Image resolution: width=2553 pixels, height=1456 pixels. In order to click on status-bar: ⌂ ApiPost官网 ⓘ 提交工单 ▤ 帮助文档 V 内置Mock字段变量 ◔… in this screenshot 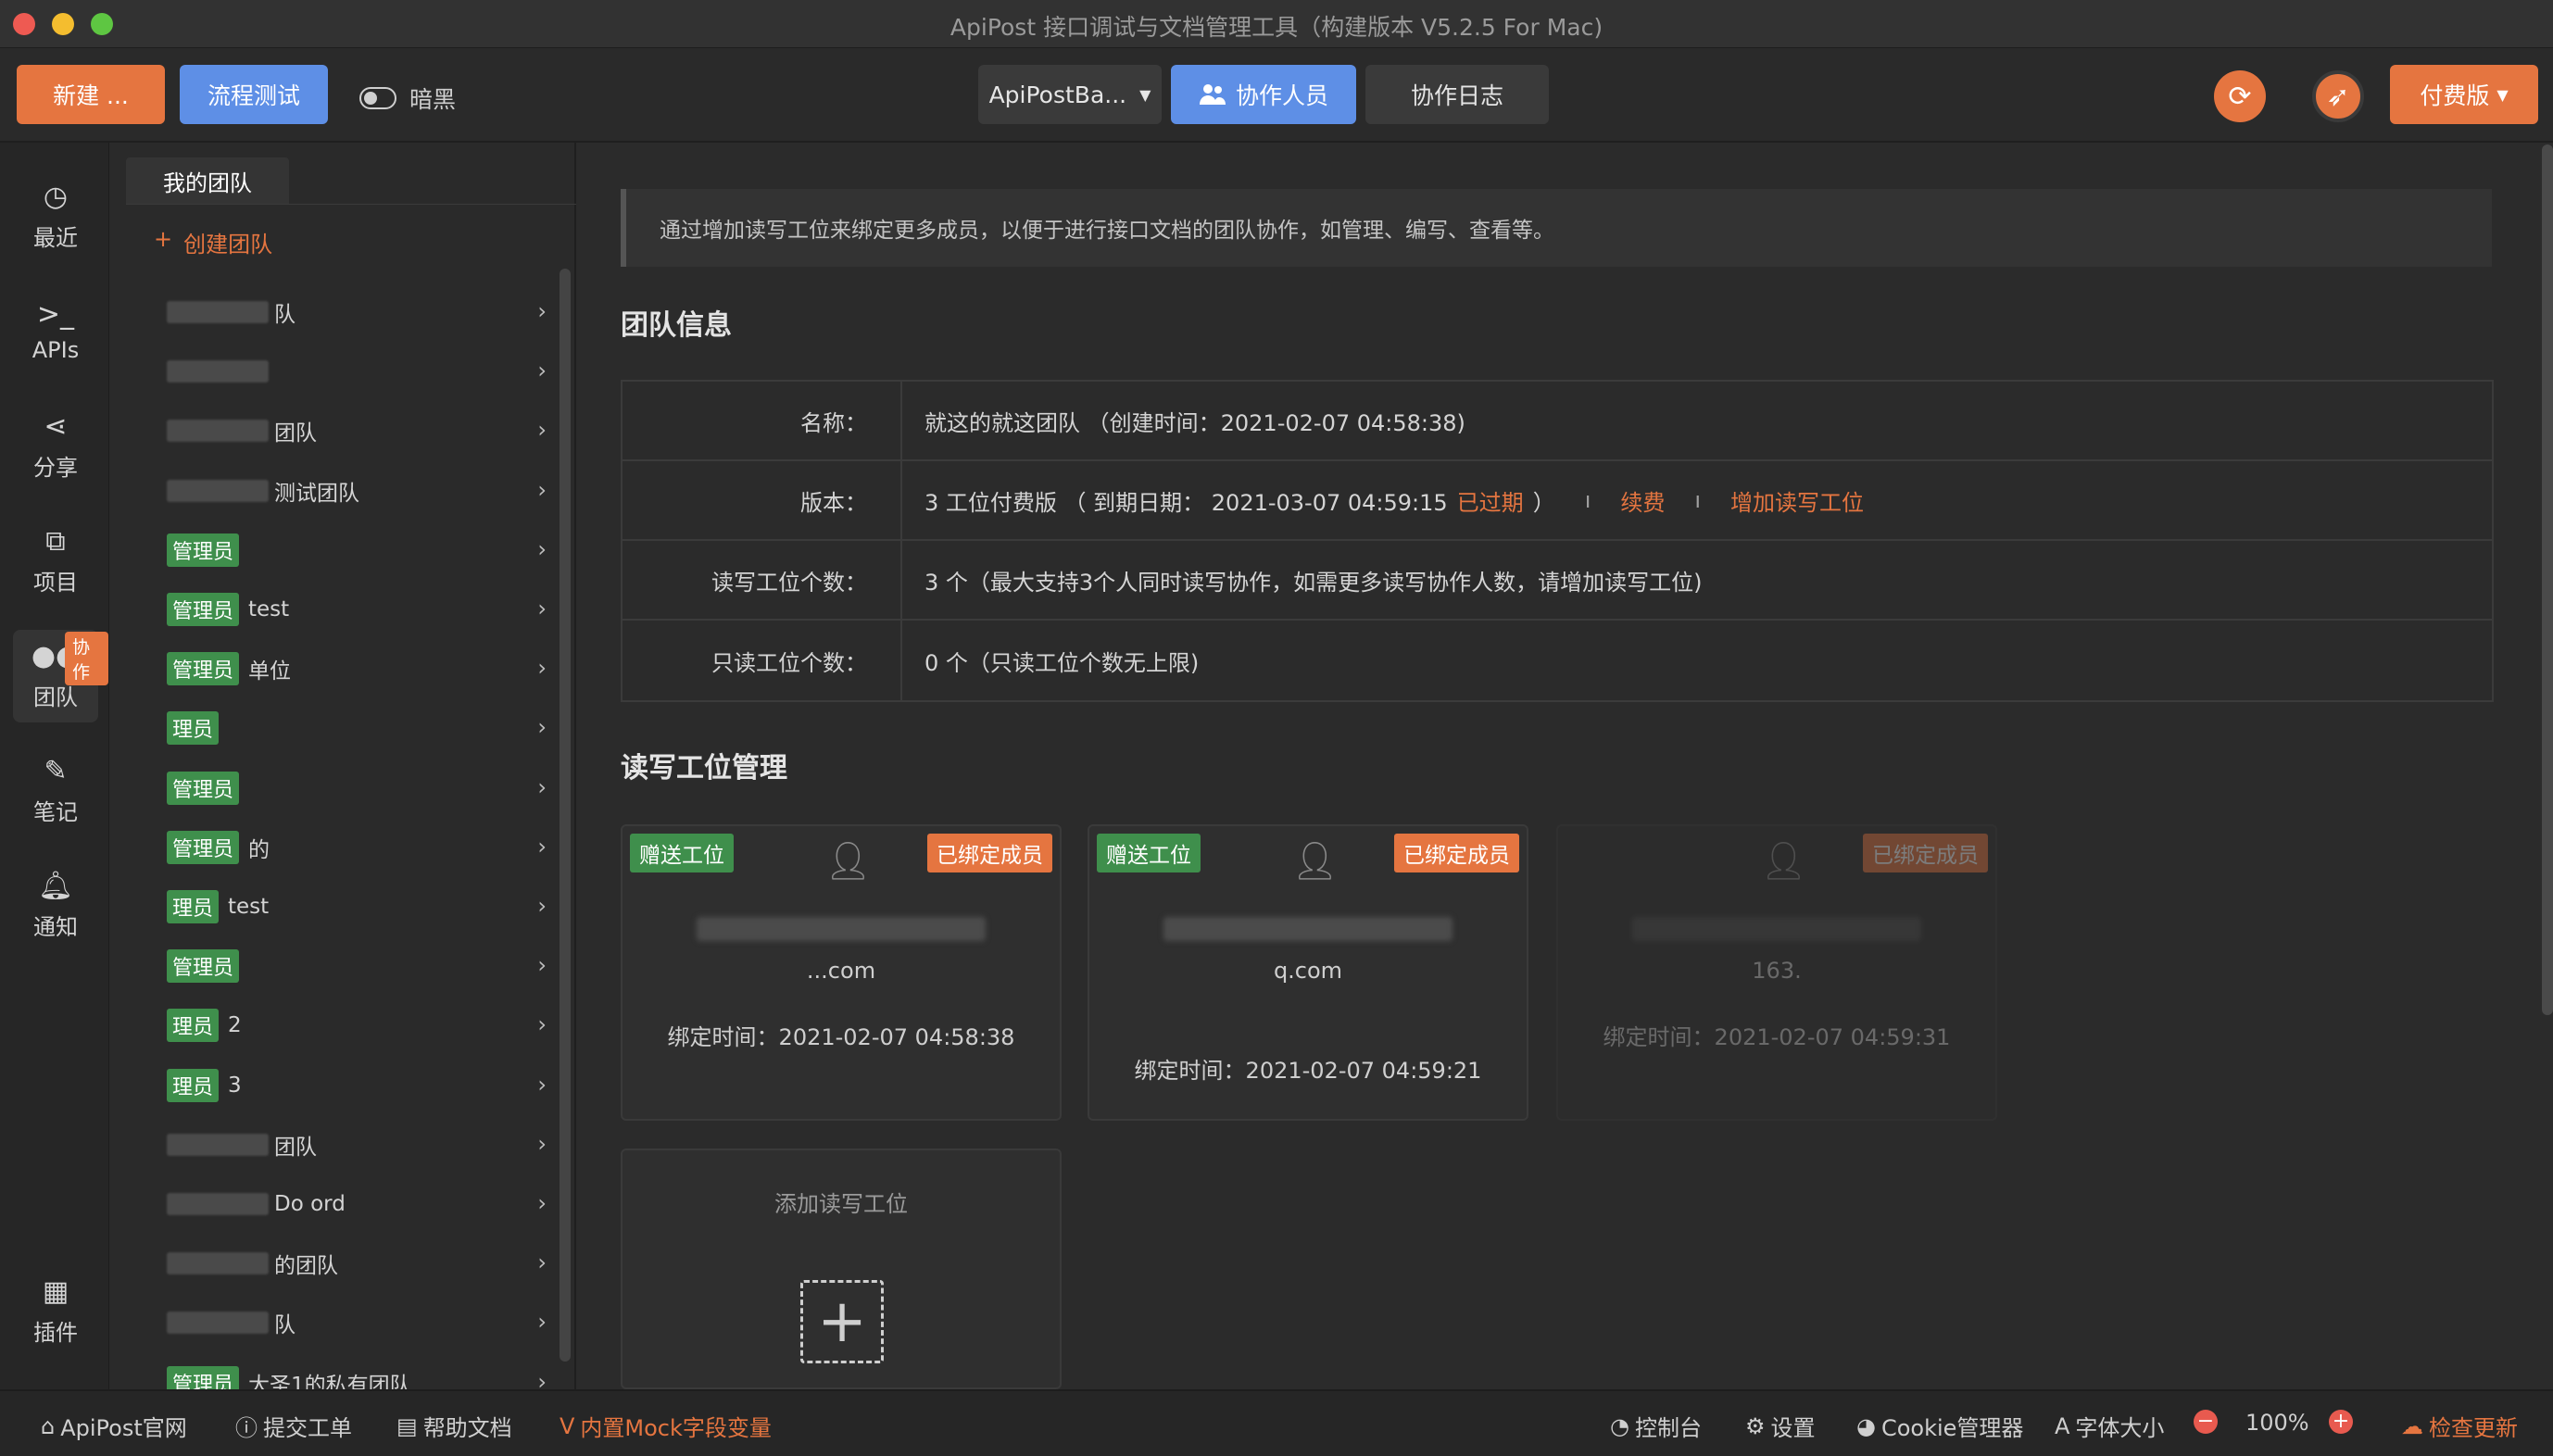, I will do `click(1276, 1422)`.